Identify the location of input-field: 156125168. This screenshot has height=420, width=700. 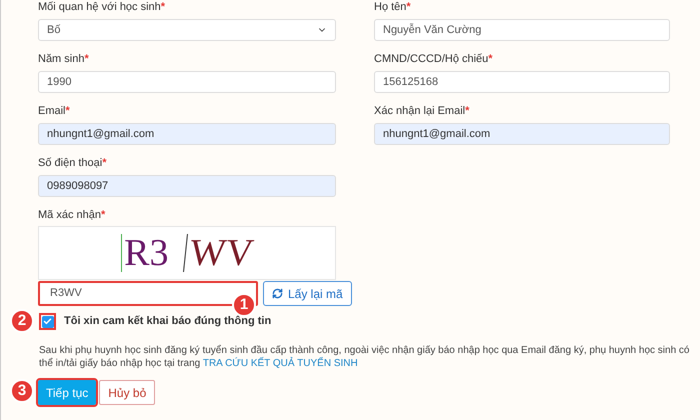
(522, 82).